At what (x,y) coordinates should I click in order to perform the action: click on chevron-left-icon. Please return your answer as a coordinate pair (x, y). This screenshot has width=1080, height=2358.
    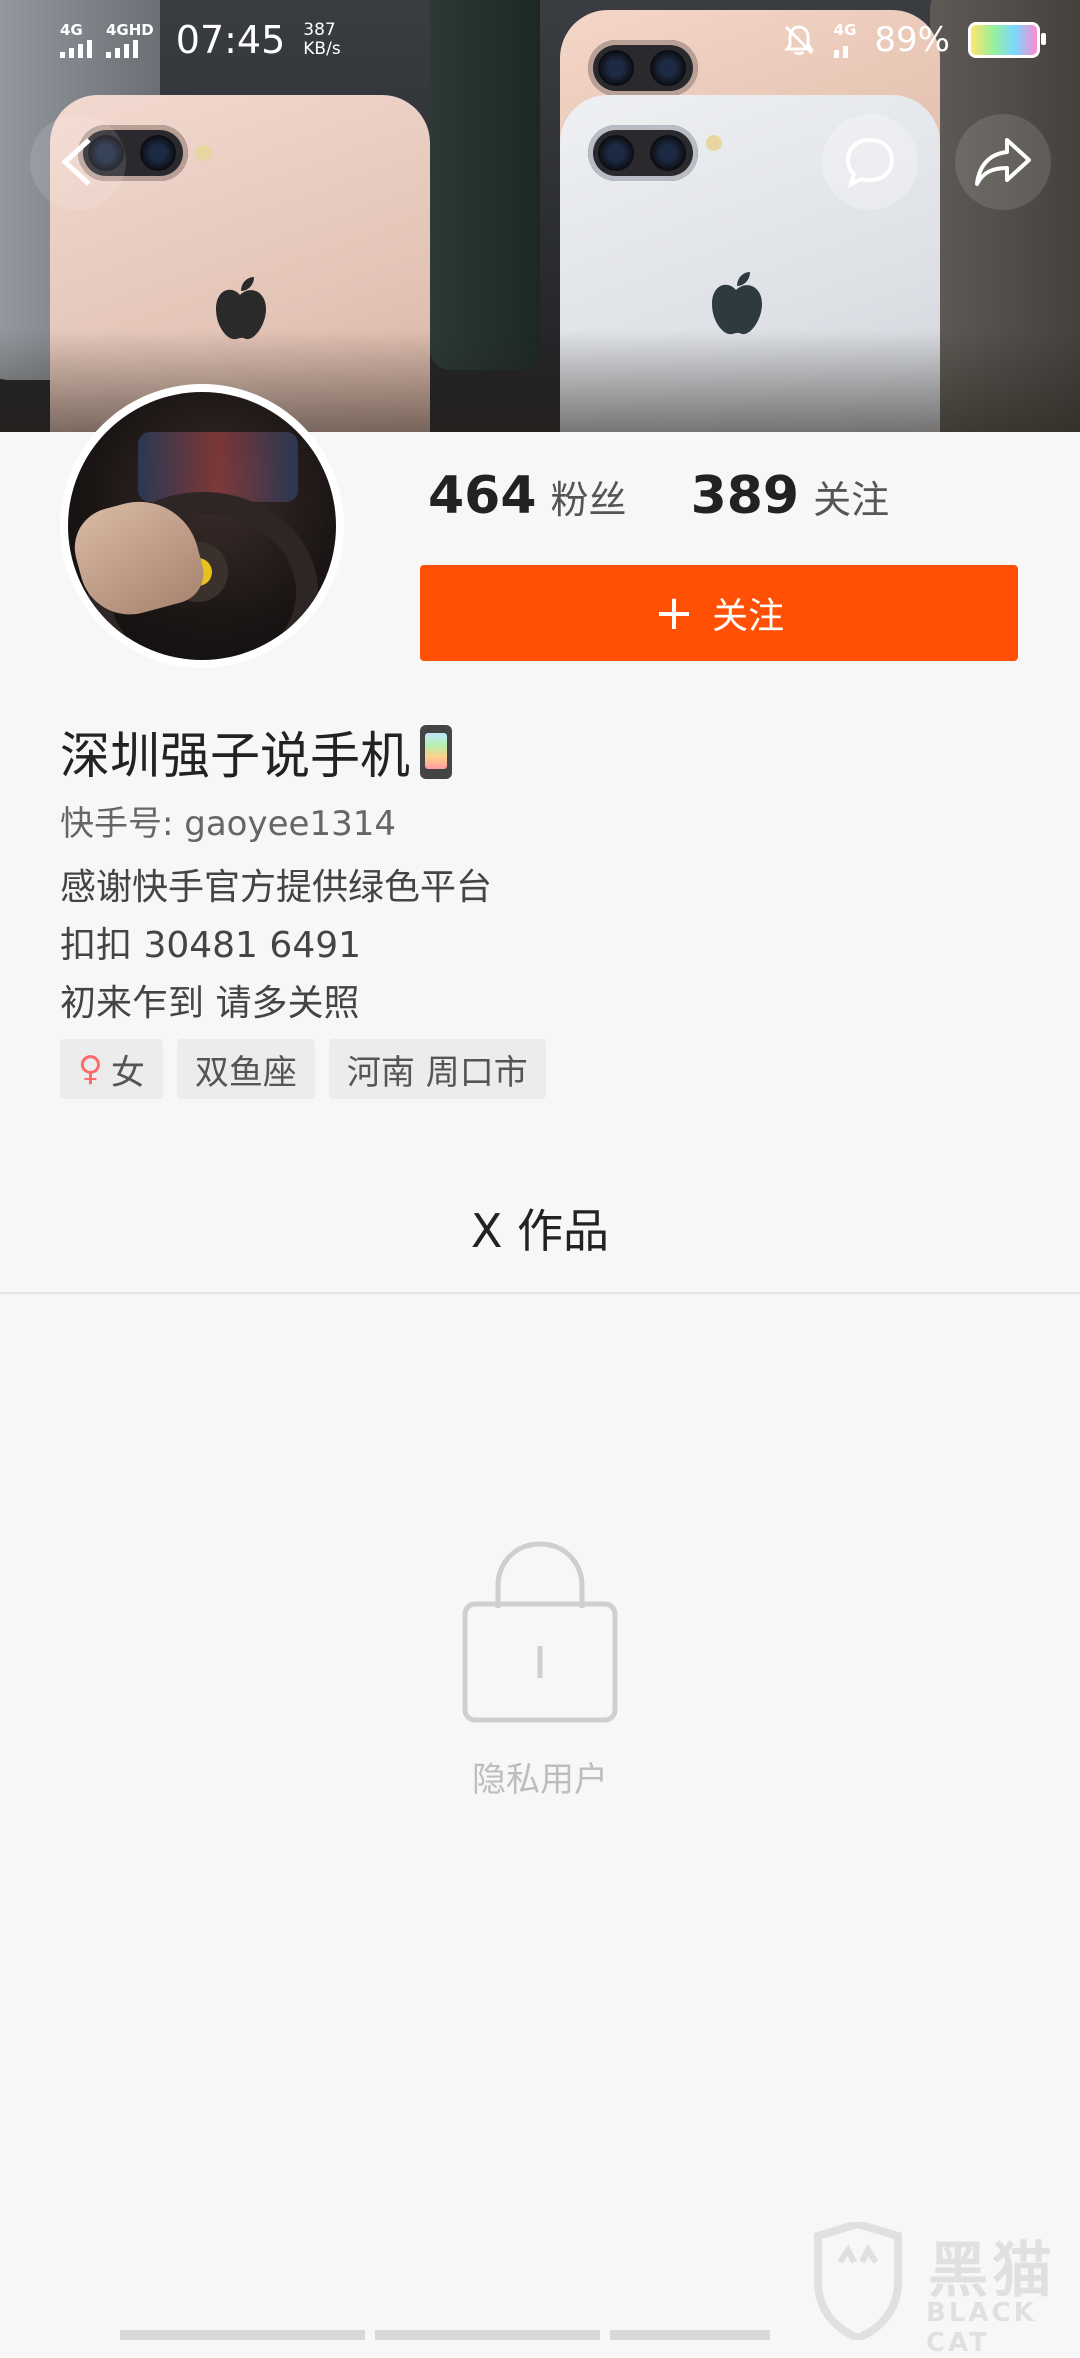
    Looking at the image, I should click on (76, 162).